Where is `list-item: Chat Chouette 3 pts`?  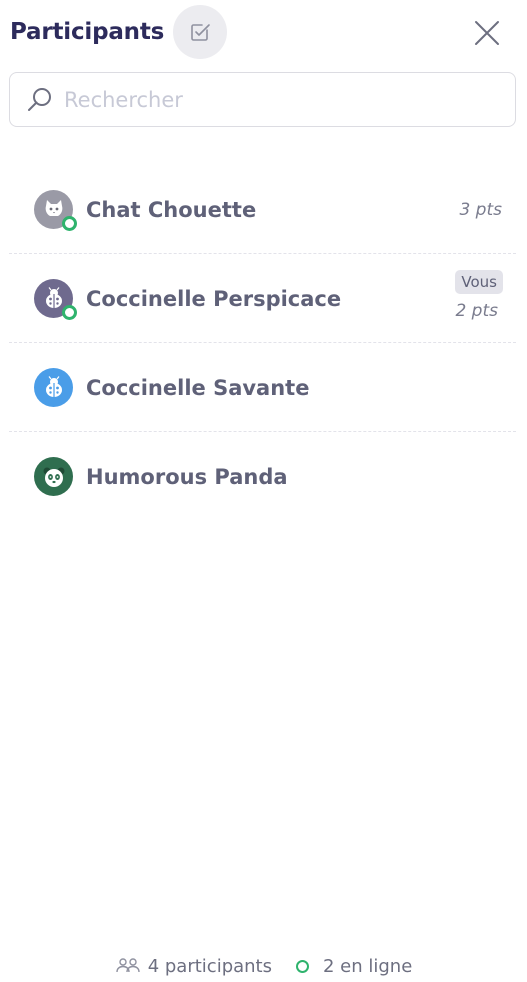
list-item: Chat Chouette 3 pts is located at coordinates (262, 209).